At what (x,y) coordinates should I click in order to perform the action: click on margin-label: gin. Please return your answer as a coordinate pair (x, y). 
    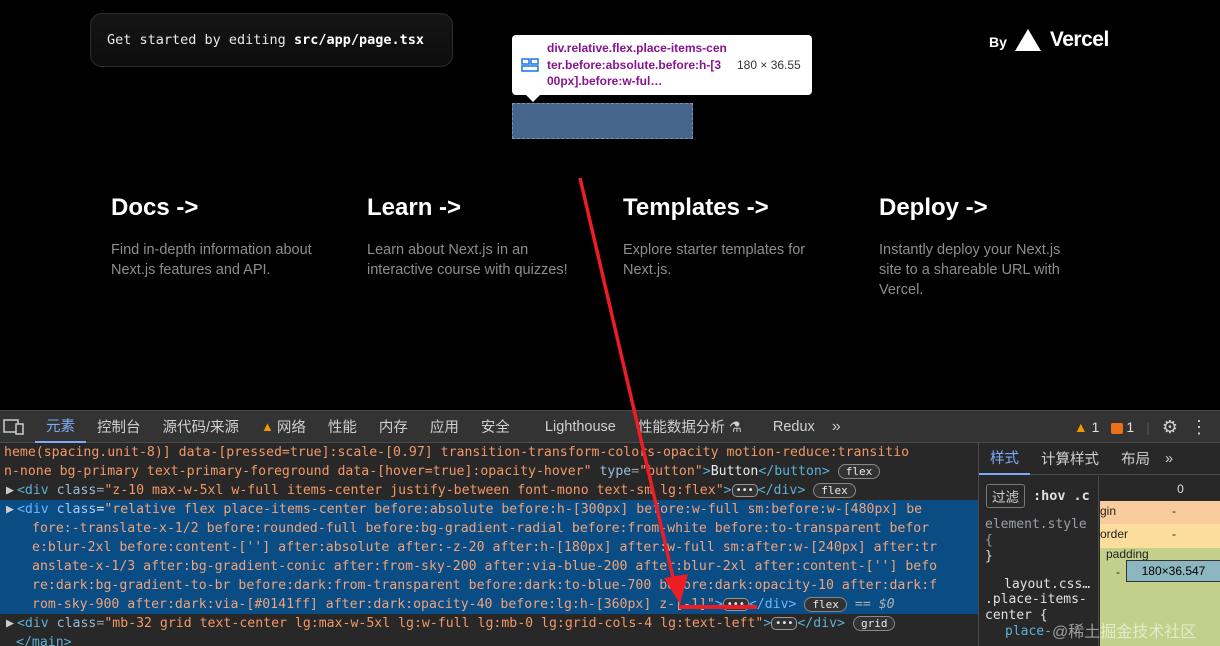
    Looking at the image, I should click on (1108, 511).